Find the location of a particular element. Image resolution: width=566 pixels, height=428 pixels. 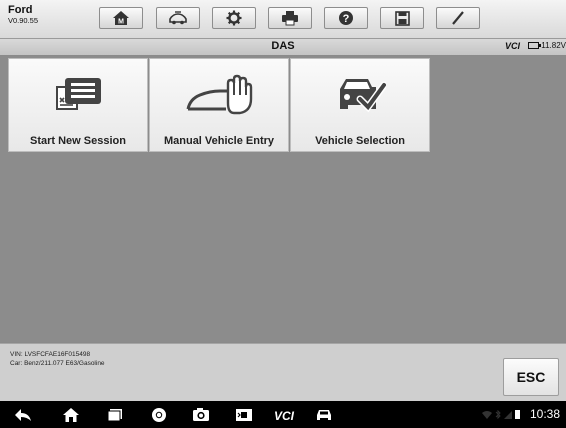

screen-capture-icon is located at coordinates (244, 414).